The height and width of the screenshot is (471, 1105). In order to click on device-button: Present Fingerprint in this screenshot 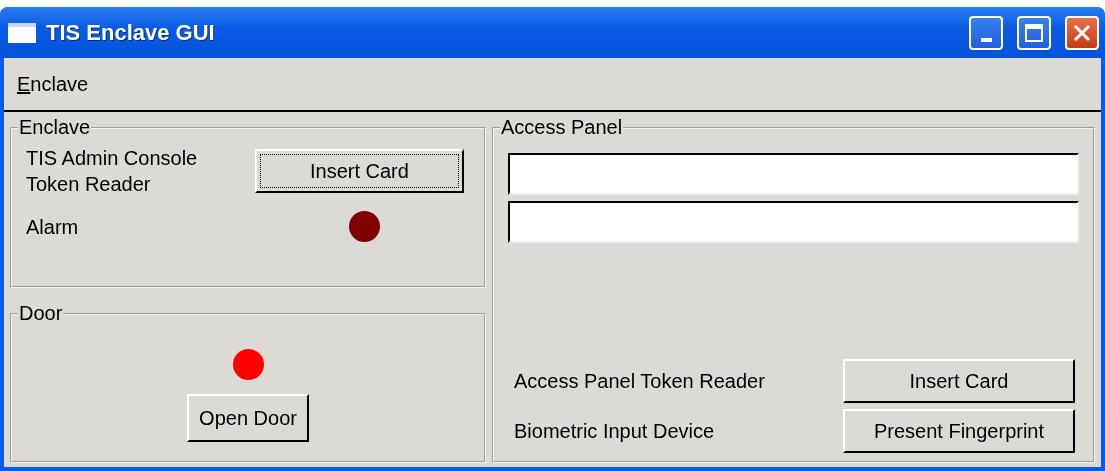, I will do `click(959, 431)`.